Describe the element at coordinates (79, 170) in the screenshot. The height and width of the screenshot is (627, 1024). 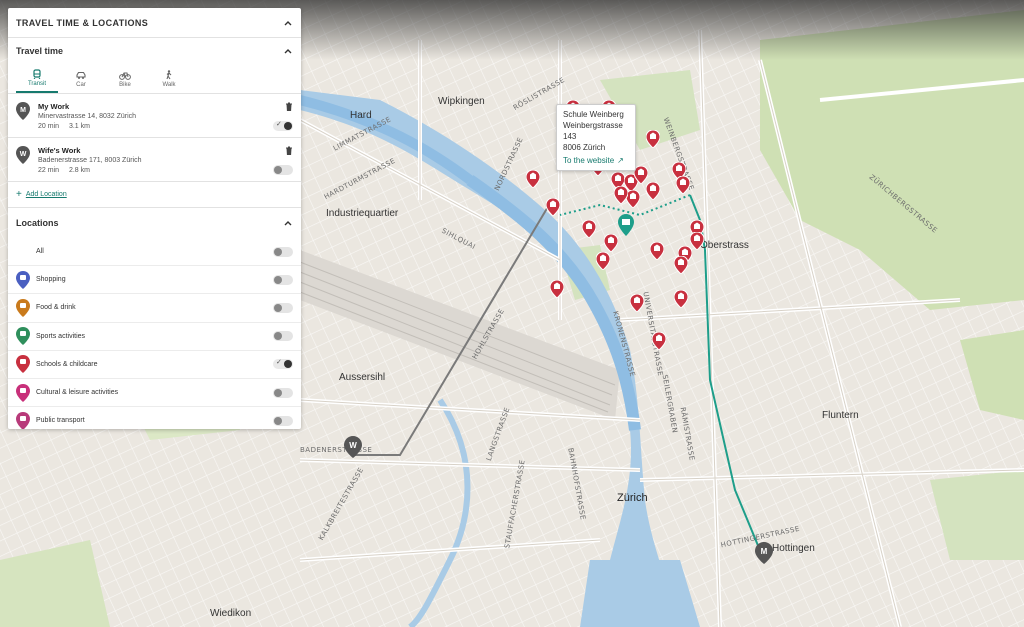
I see `route-distance: 2.8 km` at that location.